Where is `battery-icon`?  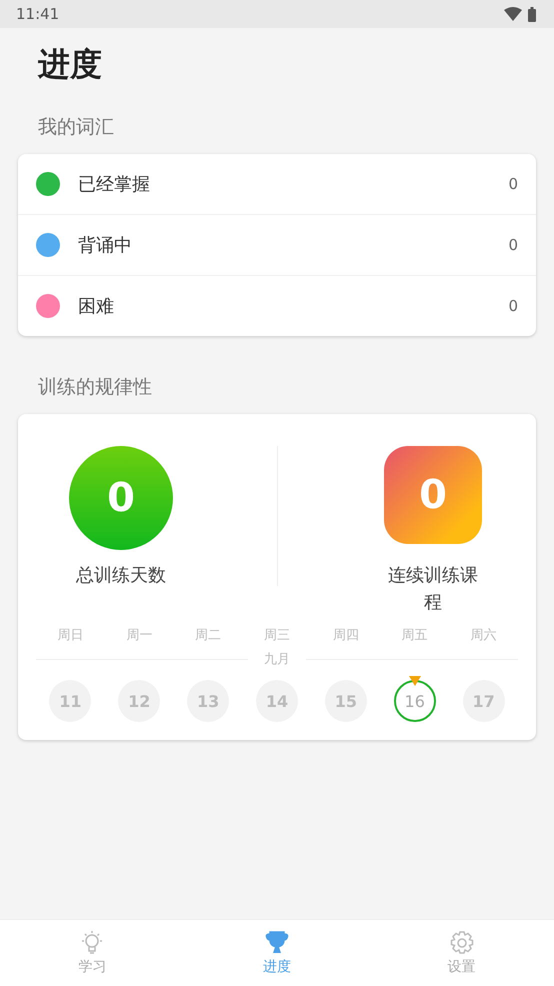
battery-icon is located at coordinates (532, 14).